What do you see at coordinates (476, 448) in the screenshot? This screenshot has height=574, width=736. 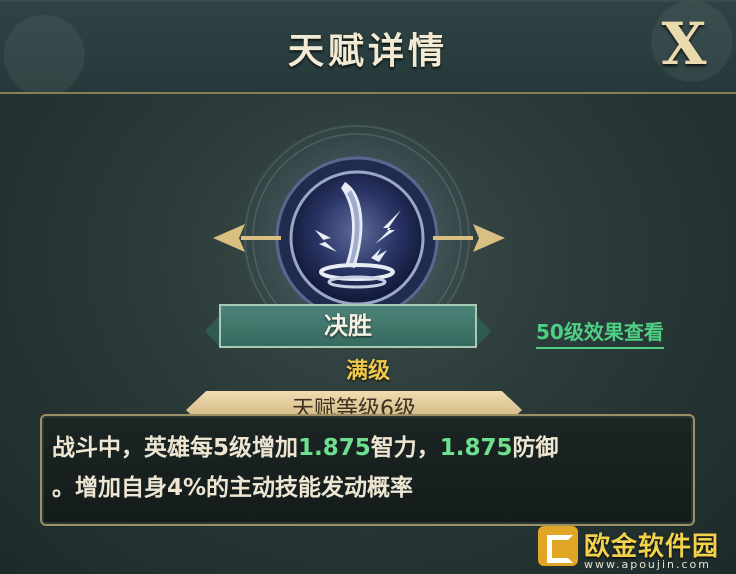 I see `desc-value2: 1.875` at bounding box center [476, 448].